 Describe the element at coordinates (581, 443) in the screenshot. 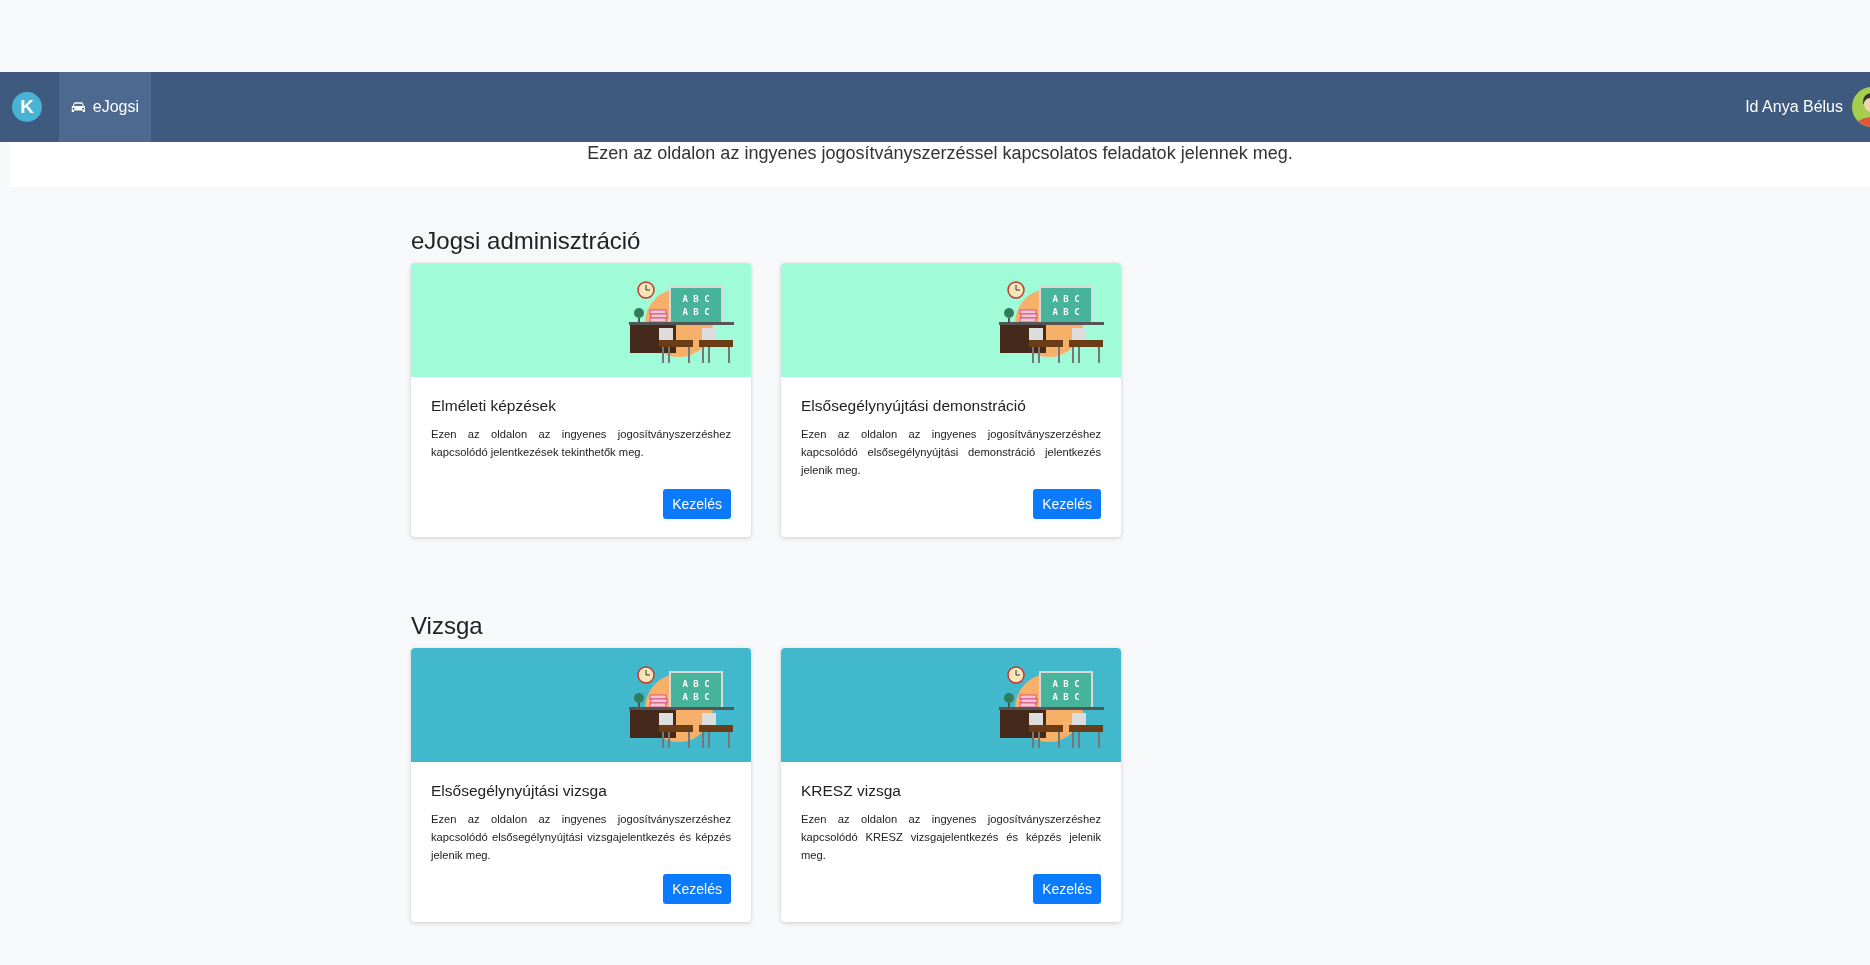

I see `card-description: Ezen az oldalon az ingyenes jogosítványszerzéshez kapcsolódó jelentkezések tekinthetők meg.` at that location.